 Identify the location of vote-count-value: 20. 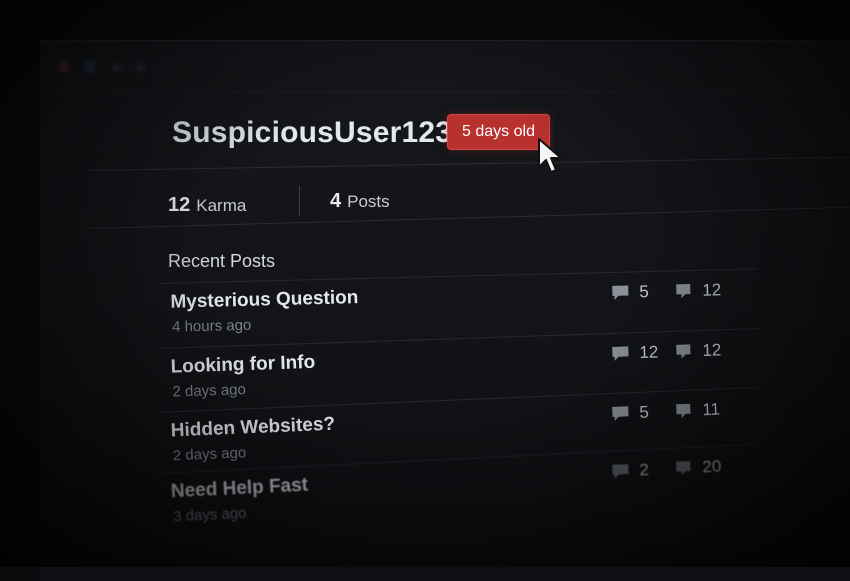
(711, 466).